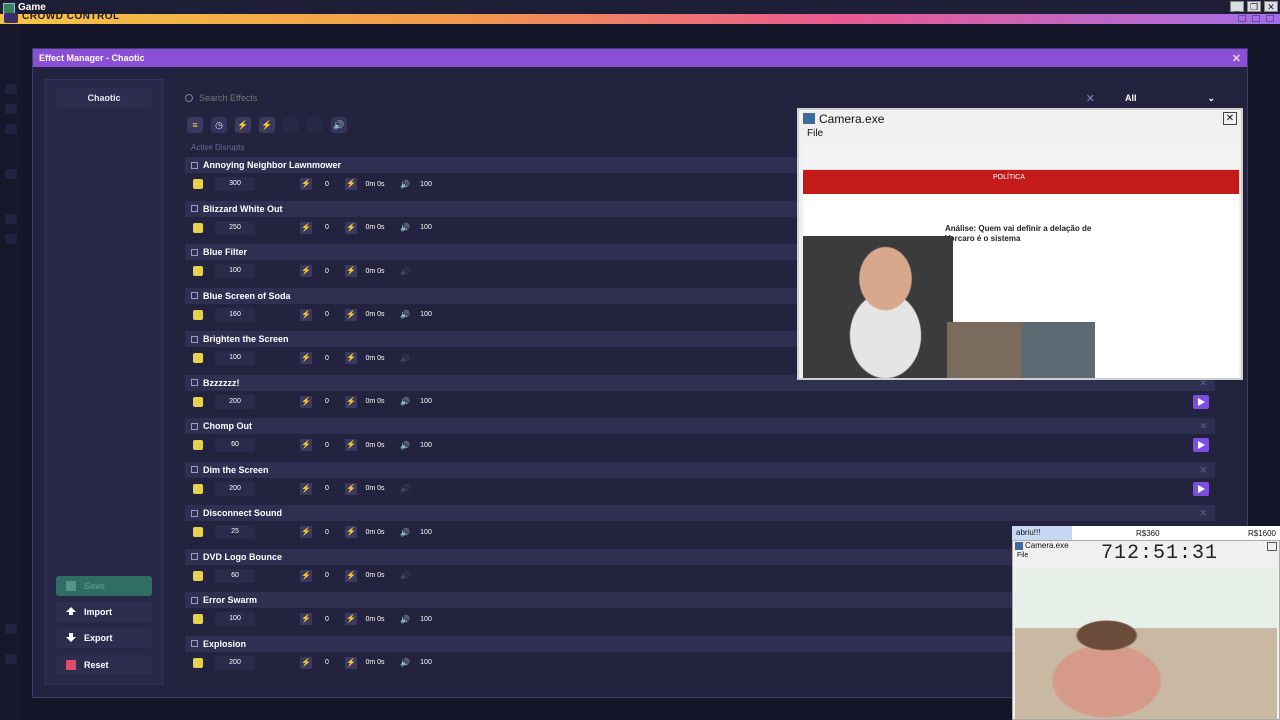 Image resolution: width=1280 pixels, height=720 pixels. Describe the element at coordinates (1148, 533) in the screenshot. I see `overlay-price-1: R$360` at that location.